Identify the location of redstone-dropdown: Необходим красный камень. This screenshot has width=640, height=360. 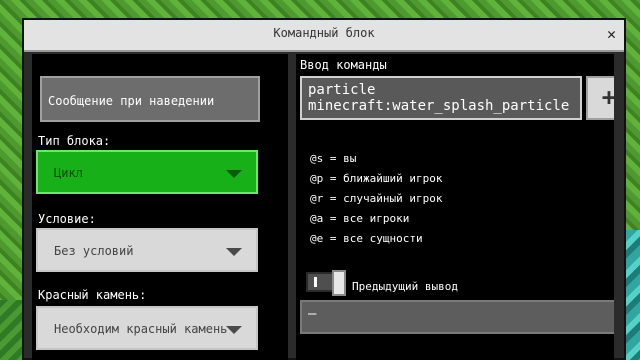
(147, 328).